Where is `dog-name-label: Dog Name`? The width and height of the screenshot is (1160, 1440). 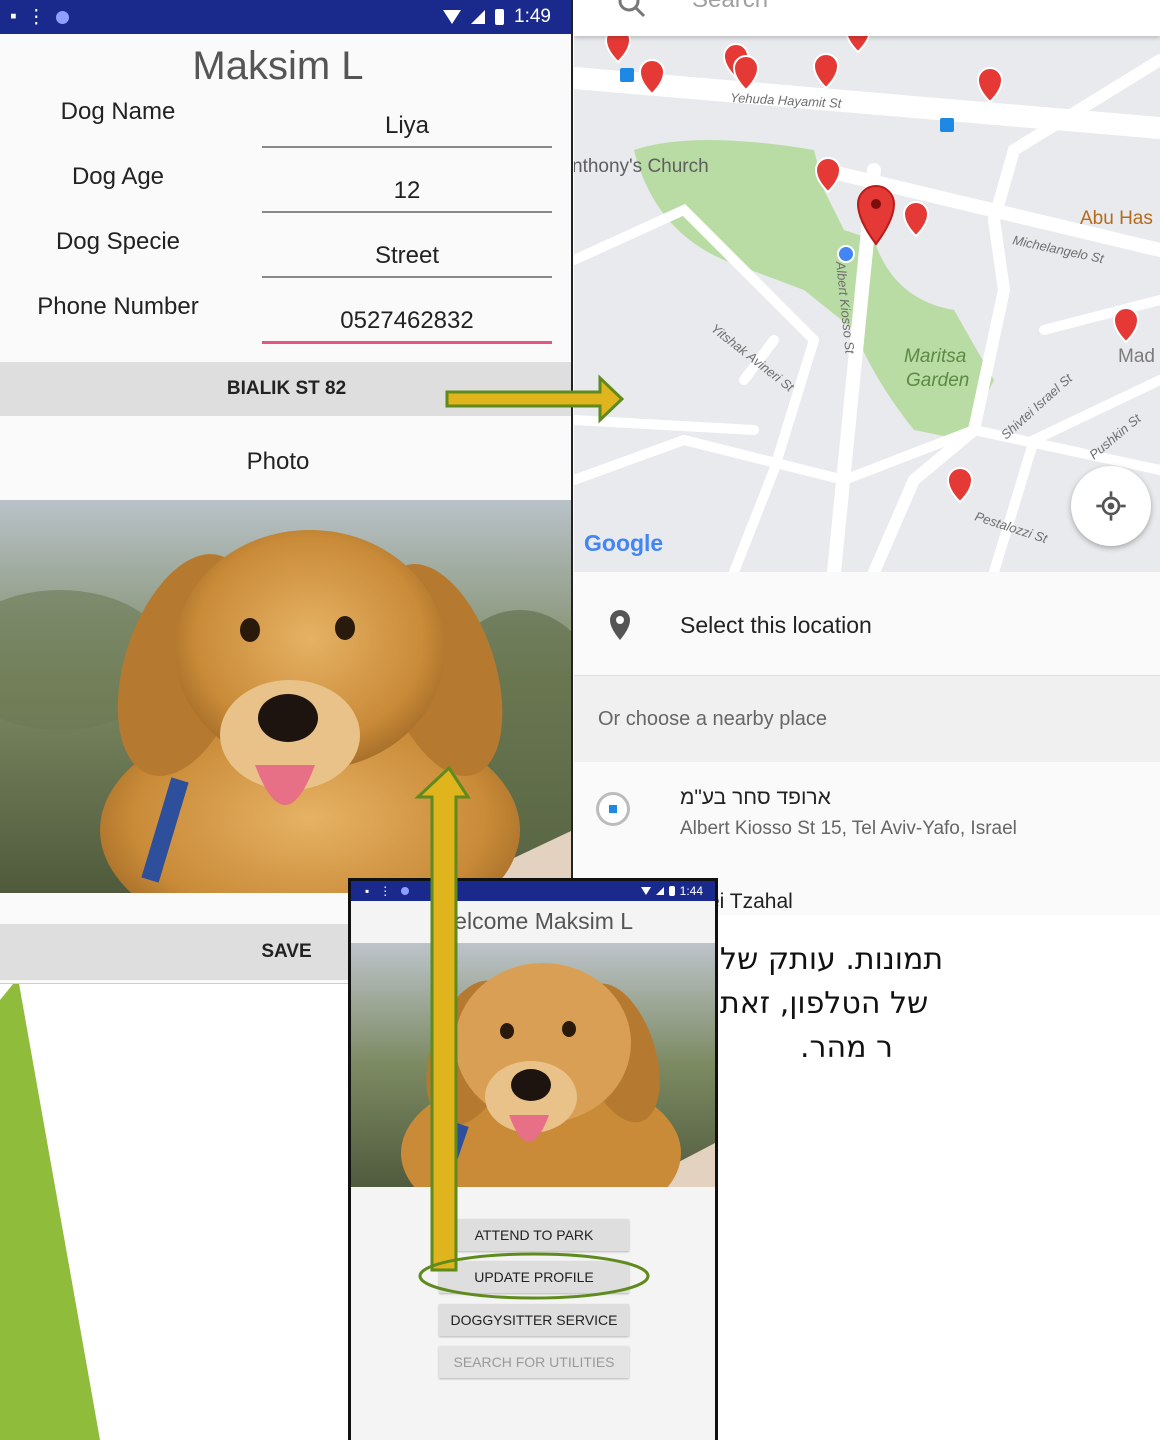
dog-name-label: Dog Name is located at coordinates (118, 111).